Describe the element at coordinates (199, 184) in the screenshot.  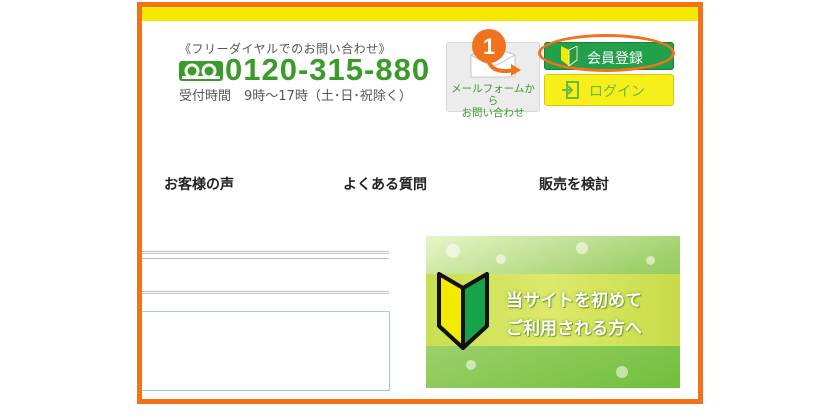
I see `nav-customer-voice: お客様の声` at that location.